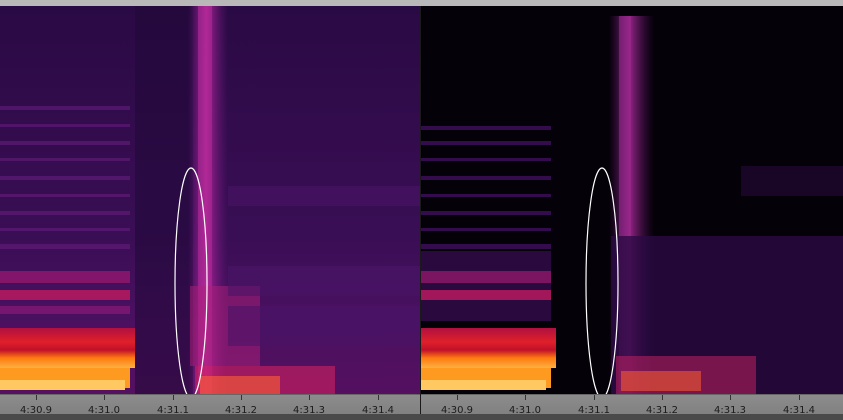 This screenshot has width=843, height=420. I want to click on window-bottom-strip, so click(421, 417).